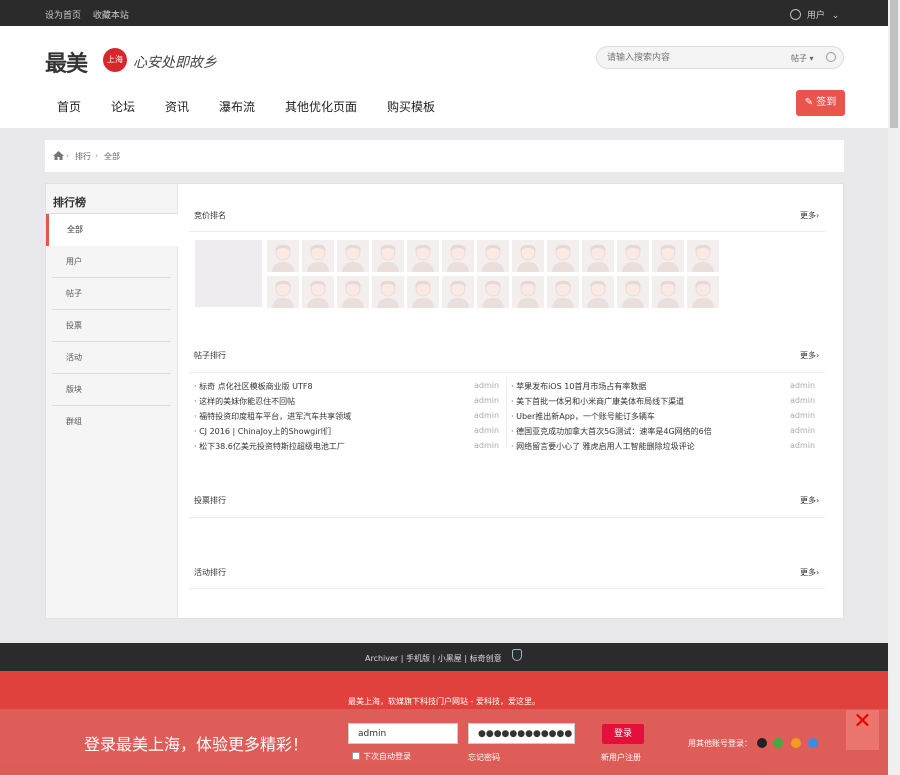 This screenshot has height=775, width=900. Describe the element at coordinates (262, 431) in the screenshot. I see `post-rank-title: · CJ 2016 | ChinaJoy上的Showgirl们` at that location.